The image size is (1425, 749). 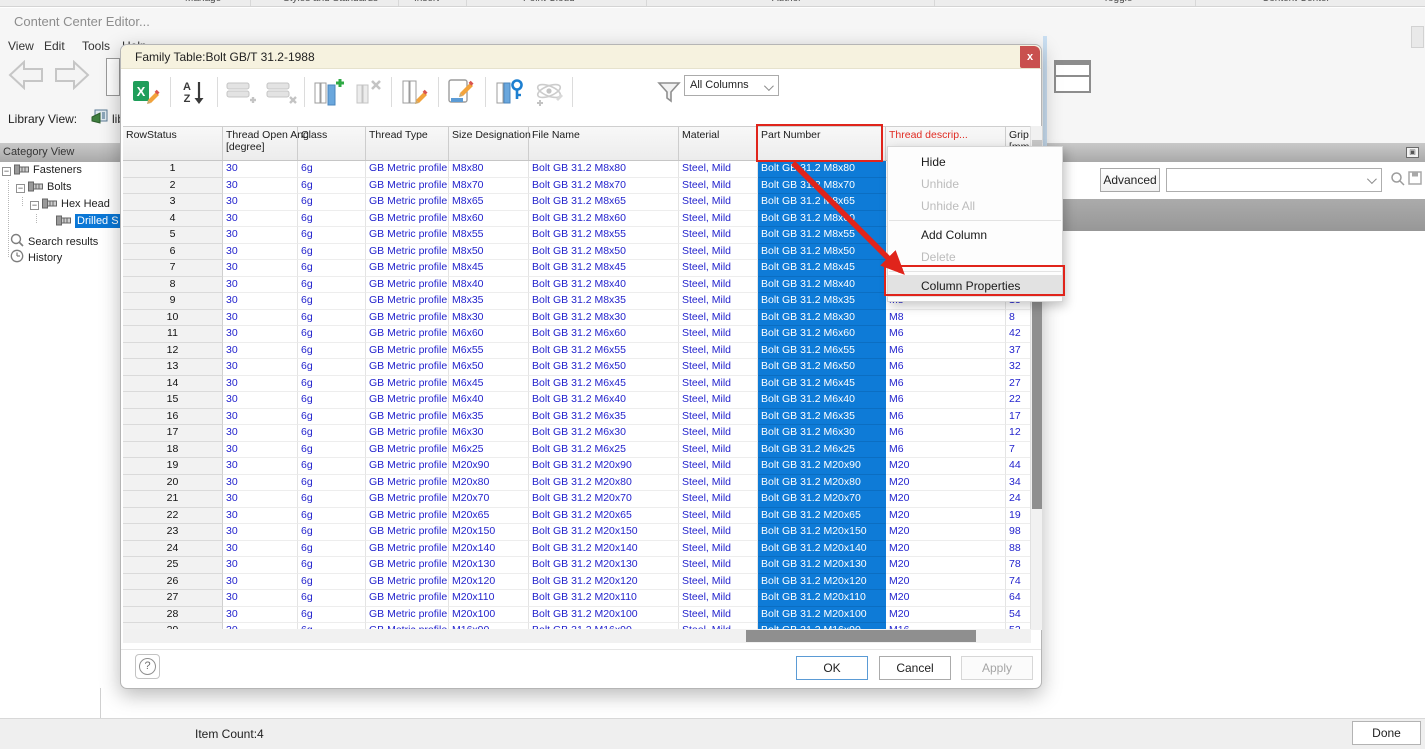 What do you see at coordinates (173, 350) in the screenshot?
I see `row-number-cell: 12` at bounding box center [173, 350].